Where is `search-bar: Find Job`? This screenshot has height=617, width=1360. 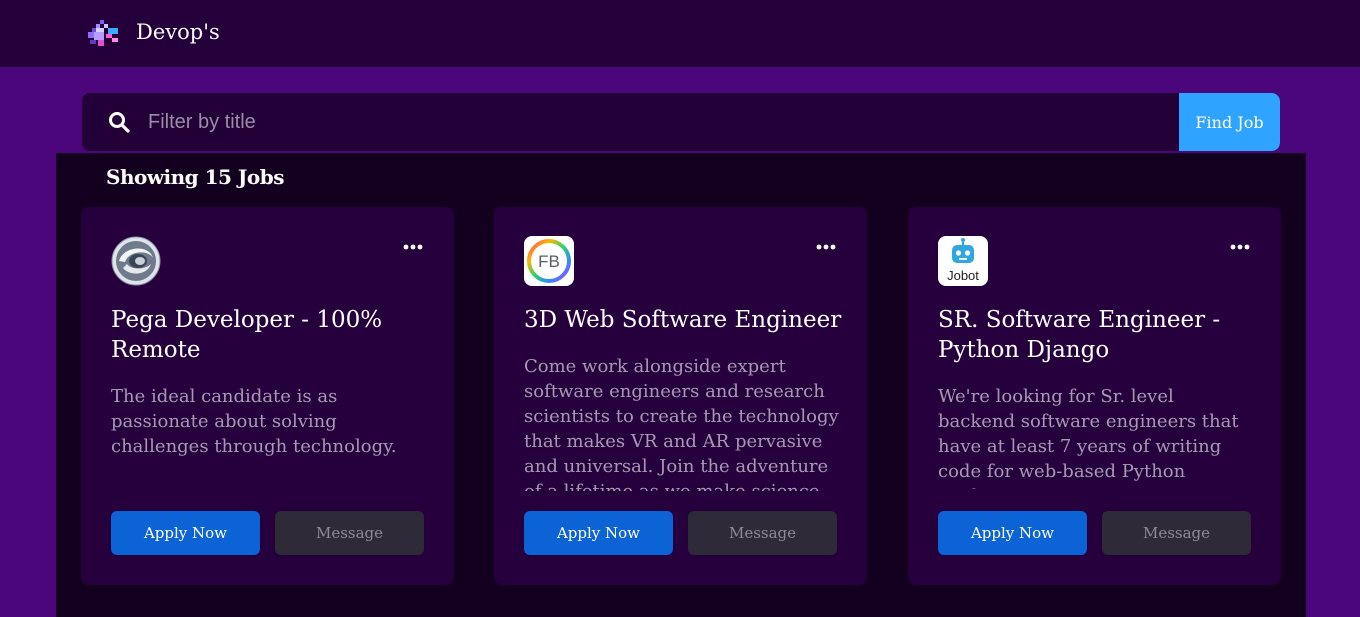
search-bar: Find Job is located at coordinates (681, 122).